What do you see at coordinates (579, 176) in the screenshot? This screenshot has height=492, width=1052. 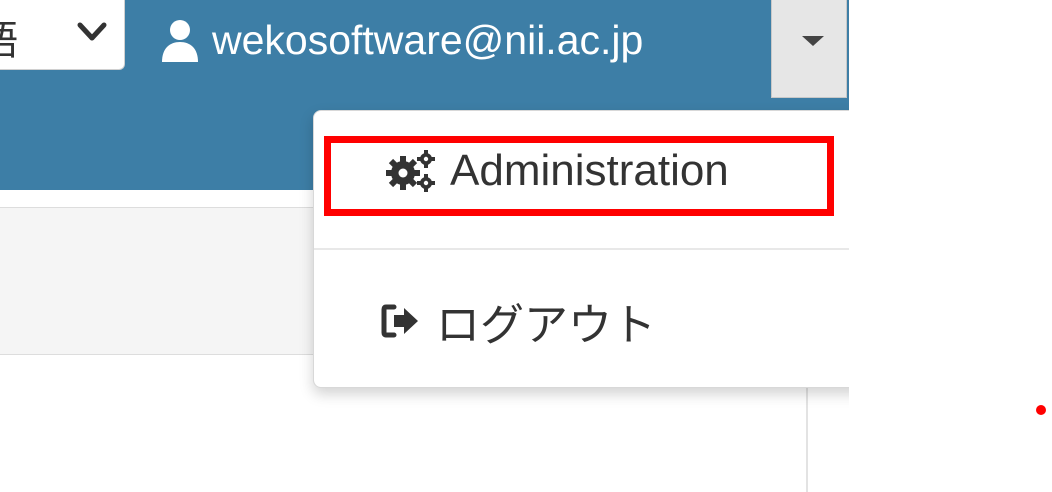 I see `highlight-box` at bounding box center [579, 176].